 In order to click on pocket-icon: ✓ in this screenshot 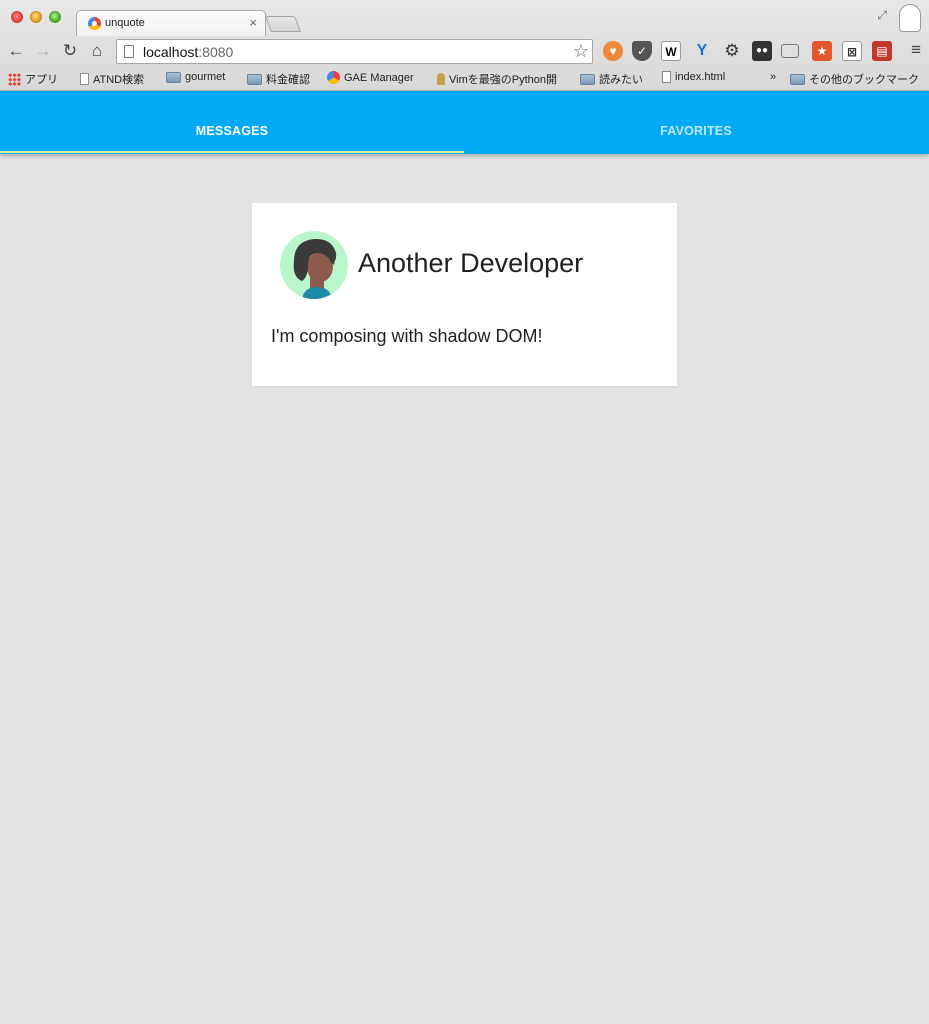, I will do `click(642, 51)`.